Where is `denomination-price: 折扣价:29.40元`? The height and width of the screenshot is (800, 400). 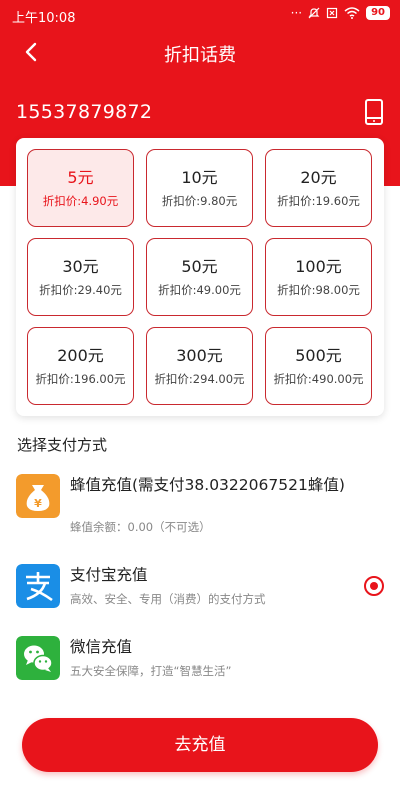
denomination-price: 折扣价:29.40元 is located at coordinates (80, 290).